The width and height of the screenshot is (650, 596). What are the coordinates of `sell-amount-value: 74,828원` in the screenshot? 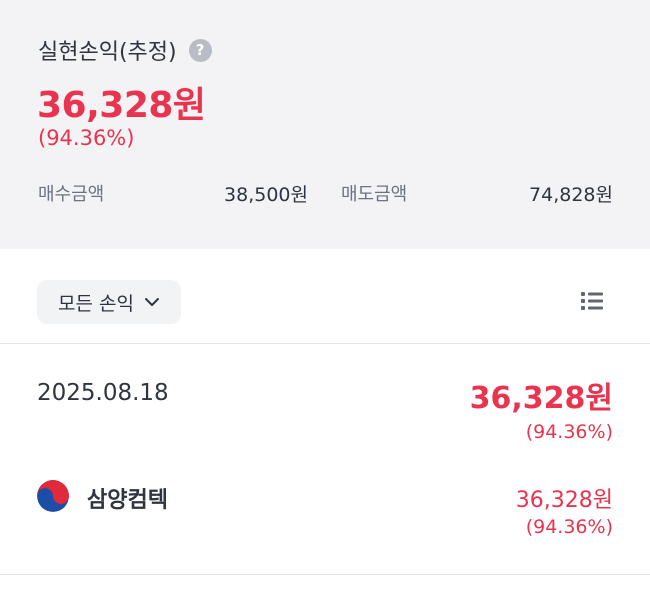 It's located at (571, 195).